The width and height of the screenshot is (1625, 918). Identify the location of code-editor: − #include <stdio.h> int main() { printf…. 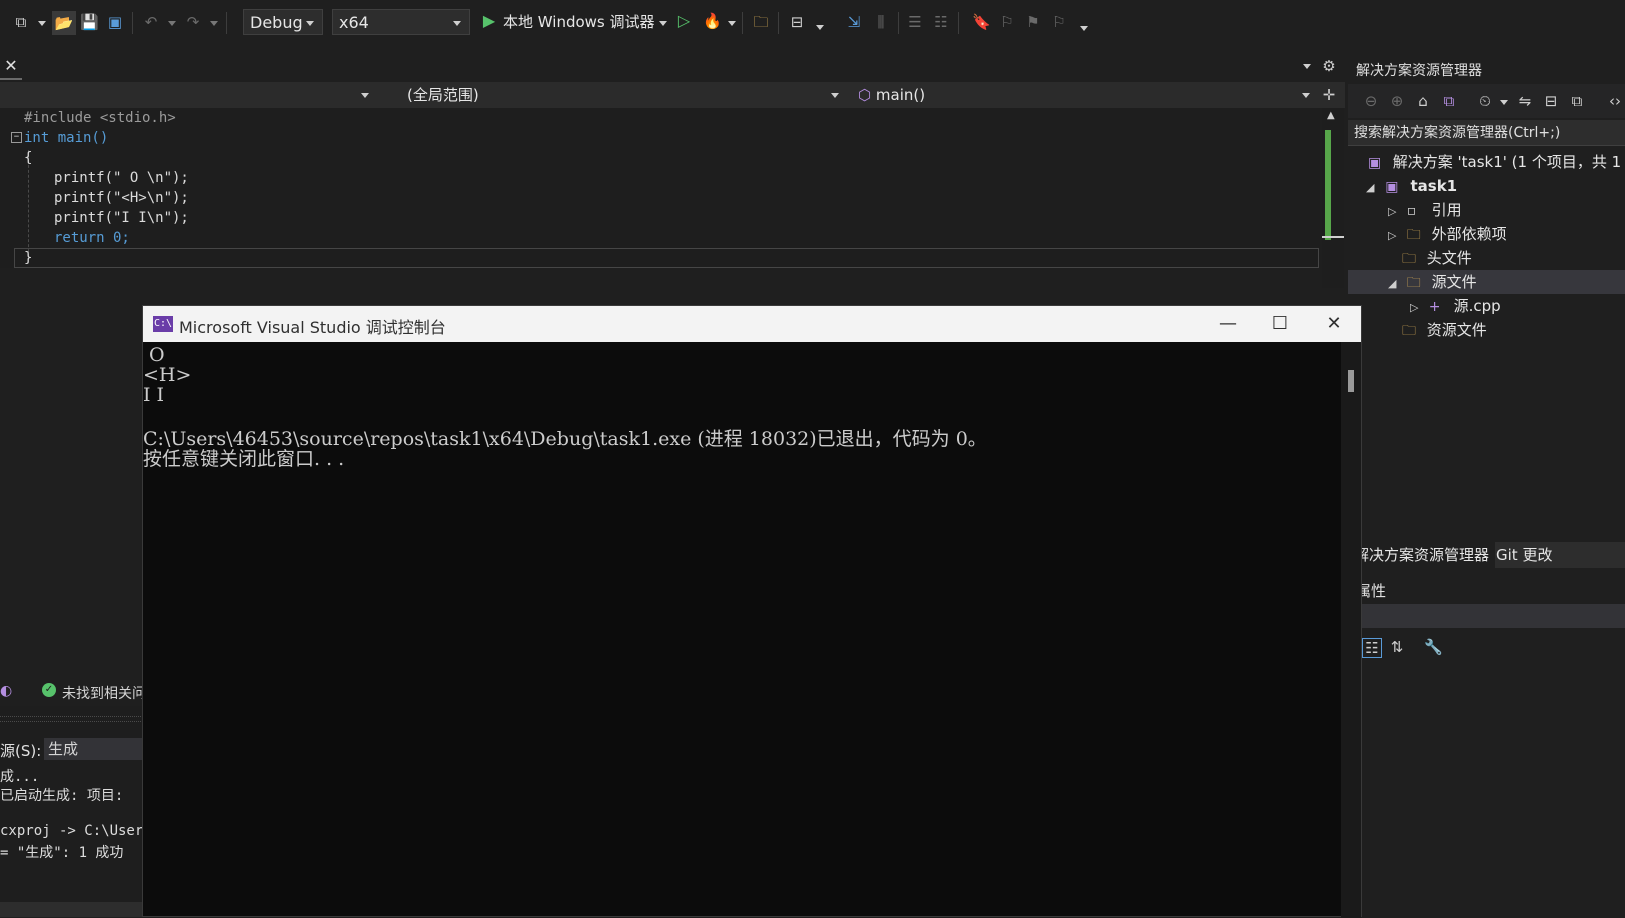
(660, 188).